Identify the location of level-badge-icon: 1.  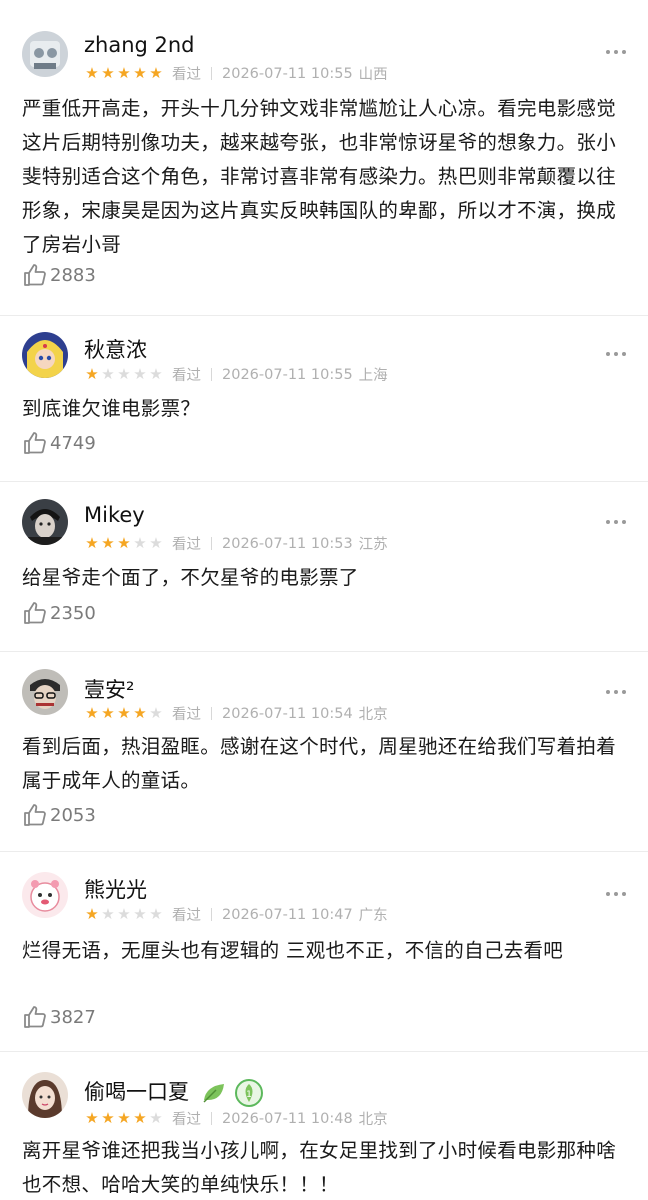
(248, 1093).